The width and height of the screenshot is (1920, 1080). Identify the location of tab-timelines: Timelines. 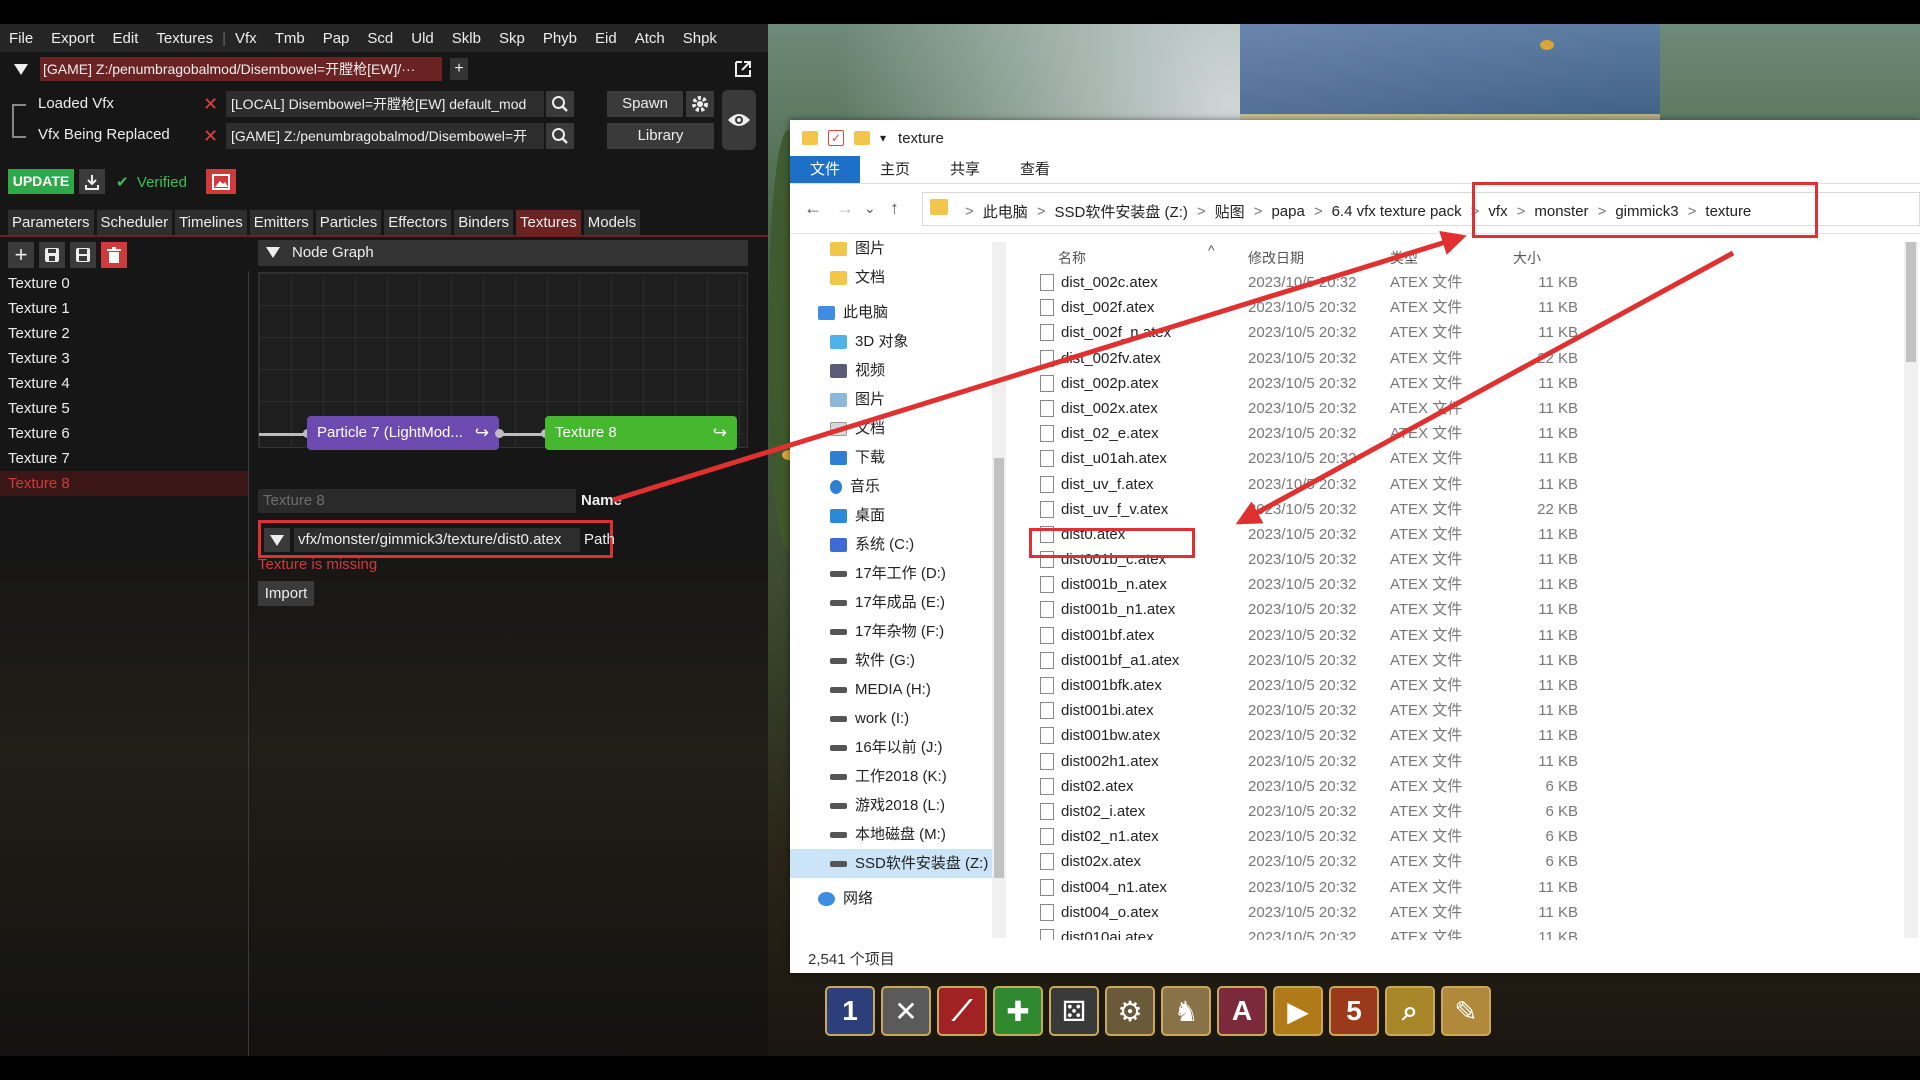
(211, 222).